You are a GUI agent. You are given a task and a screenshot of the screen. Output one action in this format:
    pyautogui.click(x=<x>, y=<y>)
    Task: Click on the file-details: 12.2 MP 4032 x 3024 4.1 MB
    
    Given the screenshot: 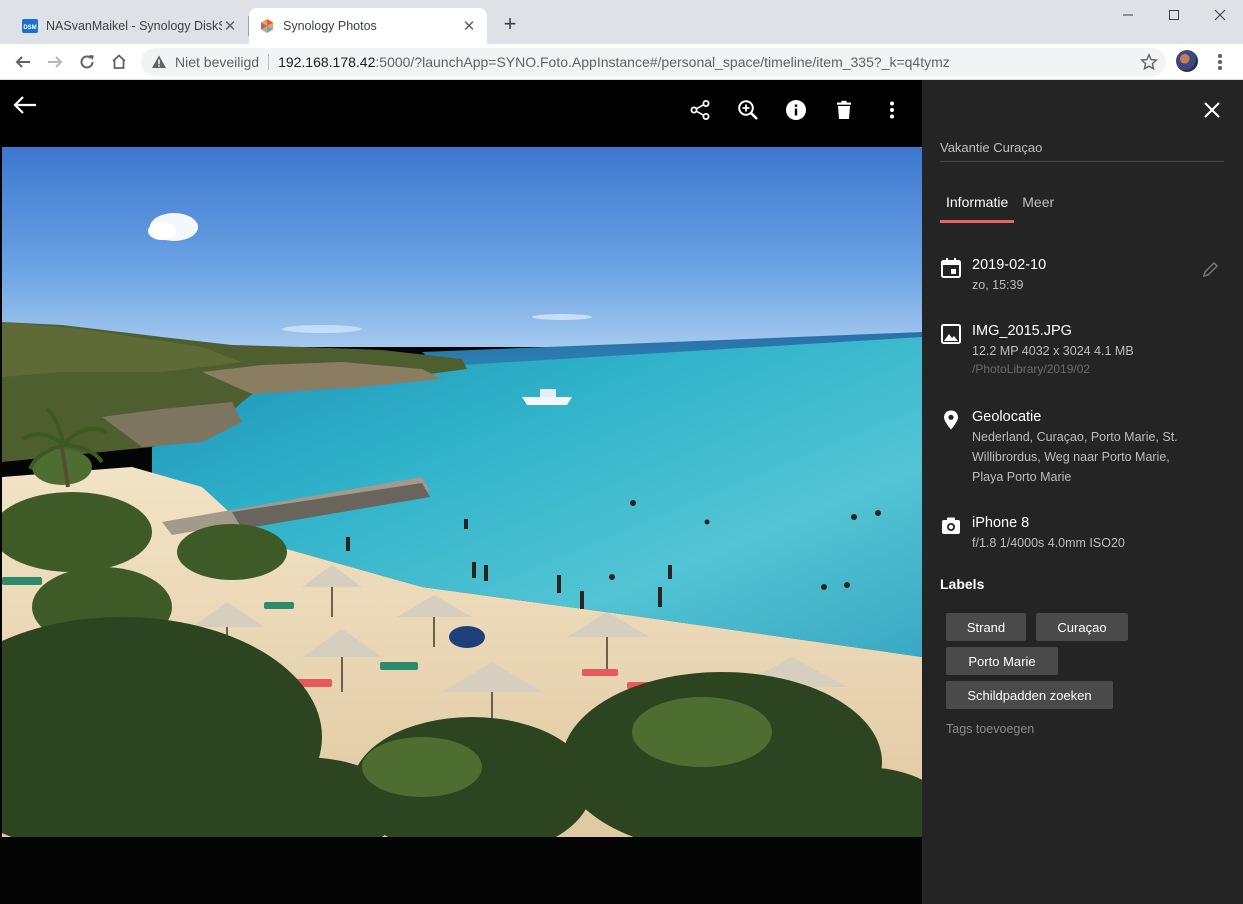 What is the action you would take?
    pyautogui.click(x=1053, y=351)
    